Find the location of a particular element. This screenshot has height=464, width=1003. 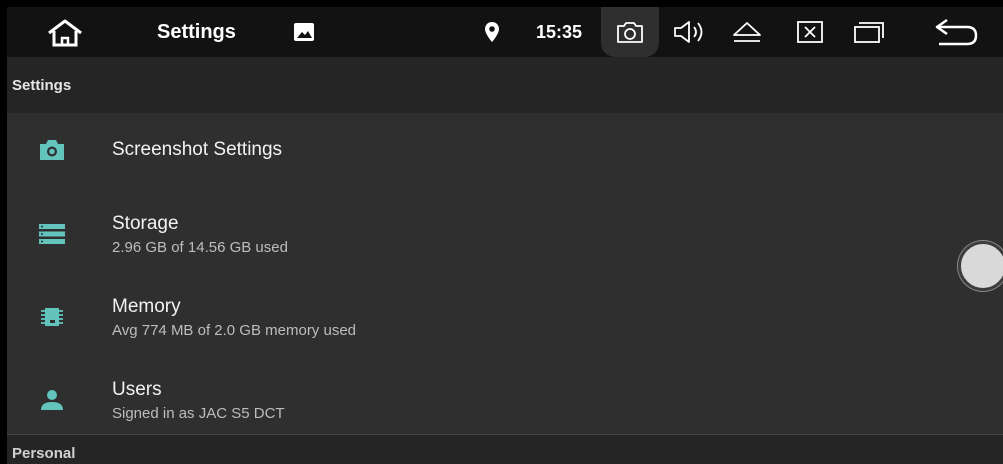

personal-section-header: Personal is located at coordinates (505, 449).